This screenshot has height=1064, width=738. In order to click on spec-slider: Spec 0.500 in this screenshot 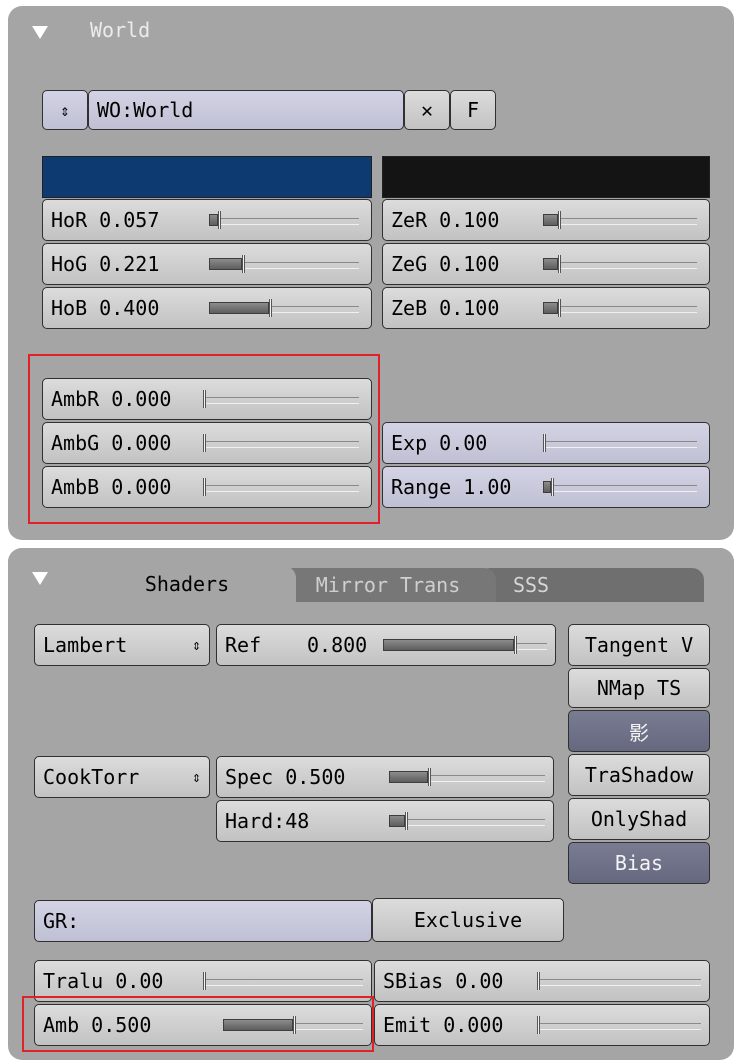, I will do `click(385, 777)`.